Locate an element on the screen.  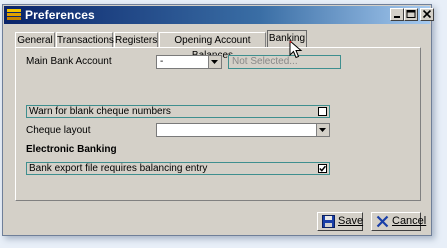
cancel-x-icon is located at coordinates (382, 224).